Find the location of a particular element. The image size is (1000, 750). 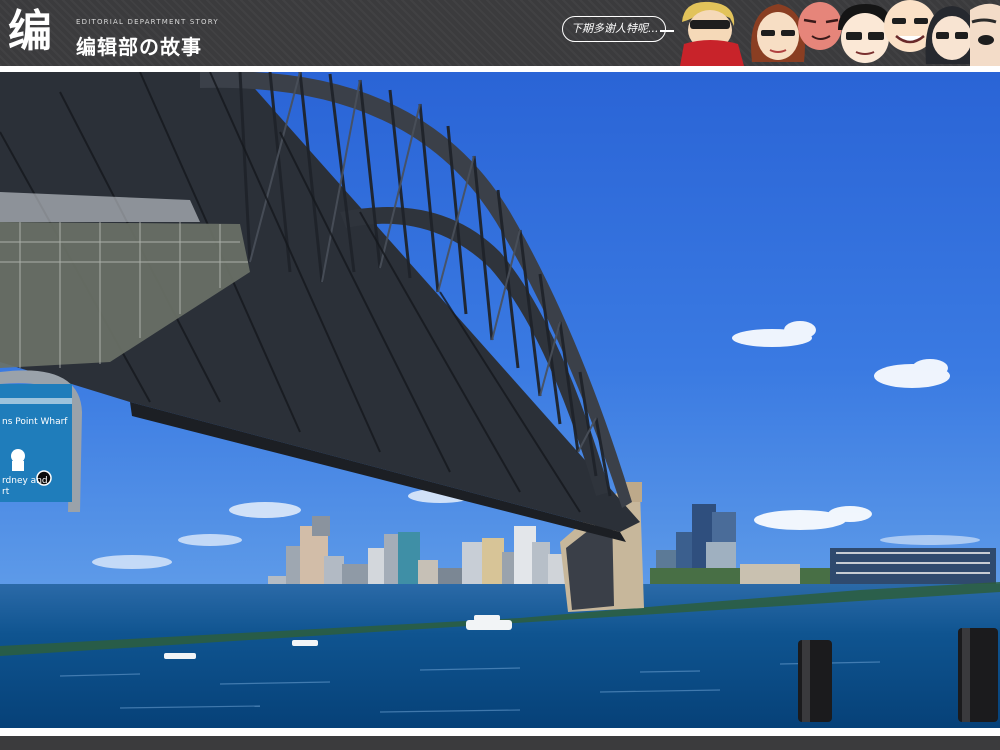

red-face-icon is located at coordinates (820, 26).